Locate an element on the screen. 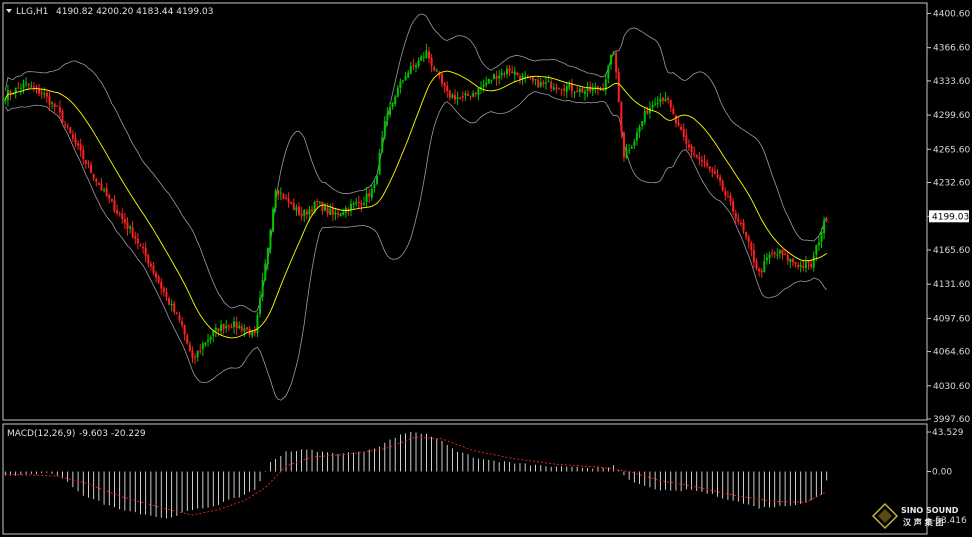  price-tick-label: 4299.60 is located at coordinates (951, 116).